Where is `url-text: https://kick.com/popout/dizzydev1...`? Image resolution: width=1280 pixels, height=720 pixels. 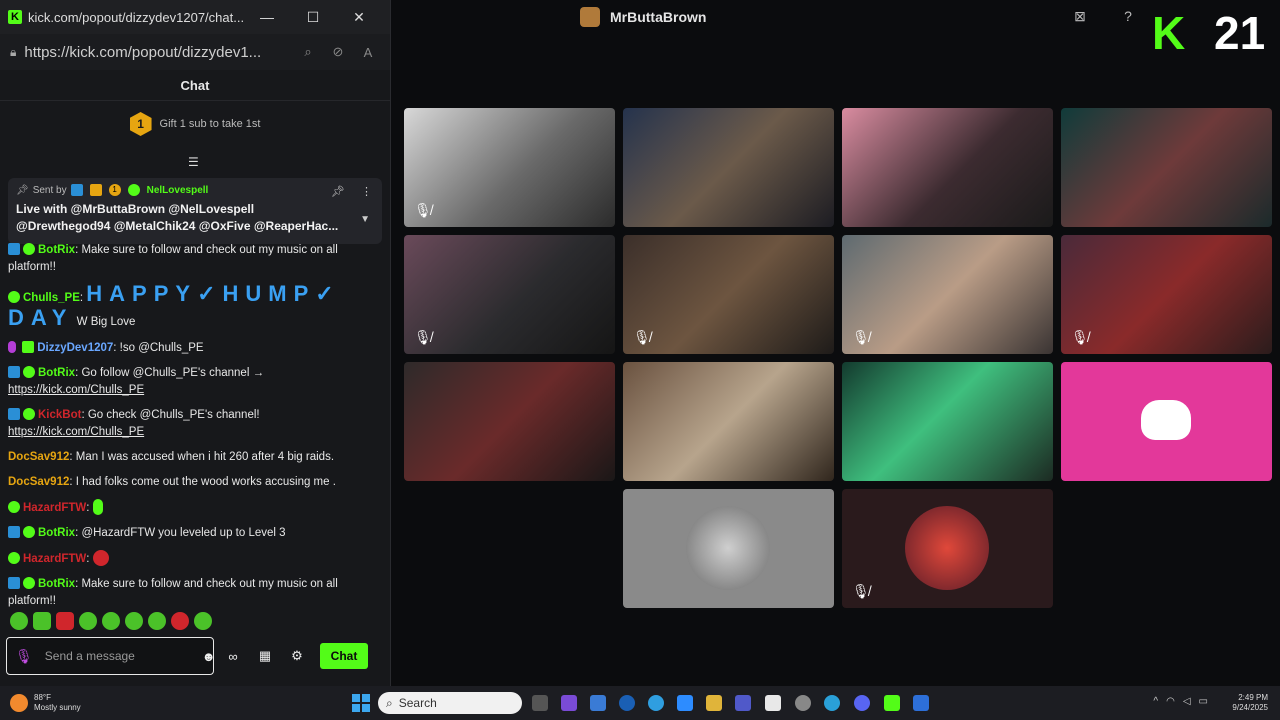
url-text: https://kick.com/popout/dizzydev1... is located at coordinates (157, 52).